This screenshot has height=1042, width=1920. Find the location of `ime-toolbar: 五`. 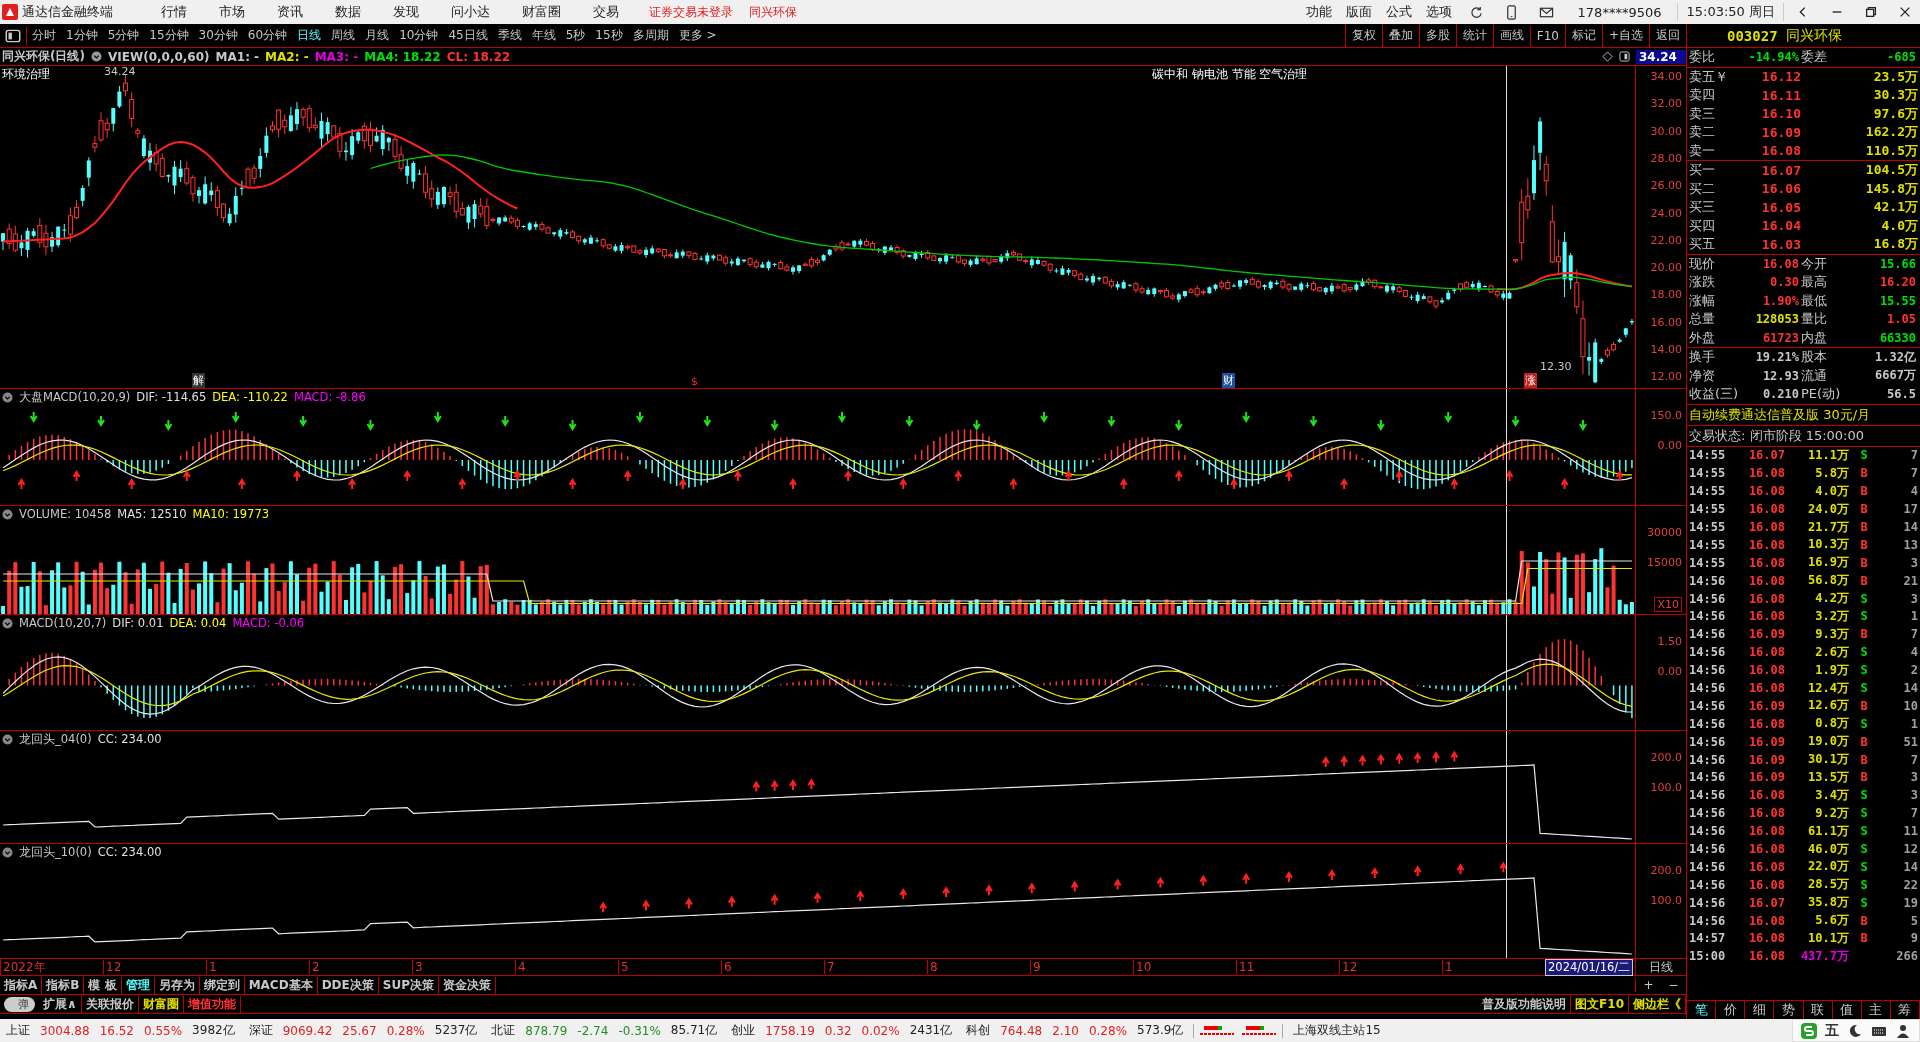

ime-toolbar: 五 is located at coordinates (1856, 1030).